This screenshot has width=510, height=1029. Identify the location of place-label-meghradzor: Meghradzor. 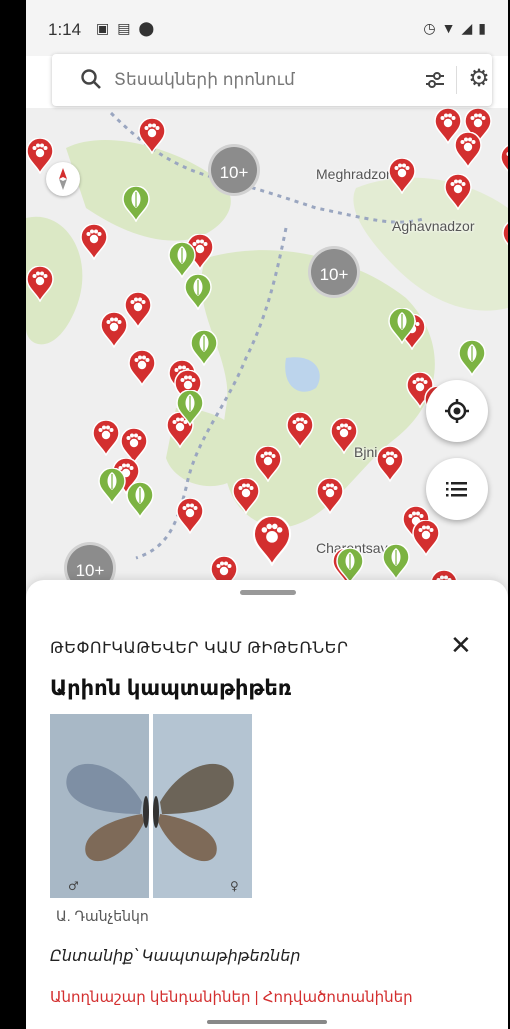
(353, 174).